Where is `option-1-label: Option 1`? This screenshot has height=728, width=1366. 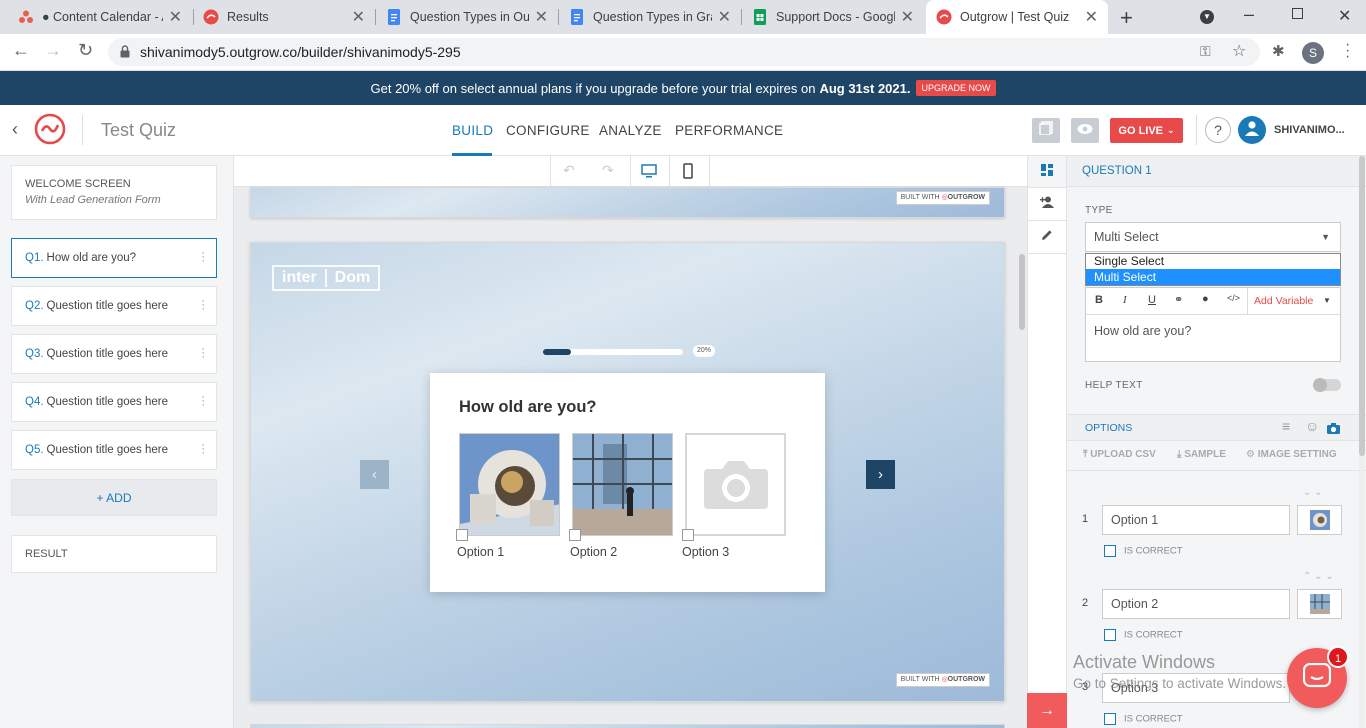 option-1-label: Option 1 is located at coordinates (480, 552).